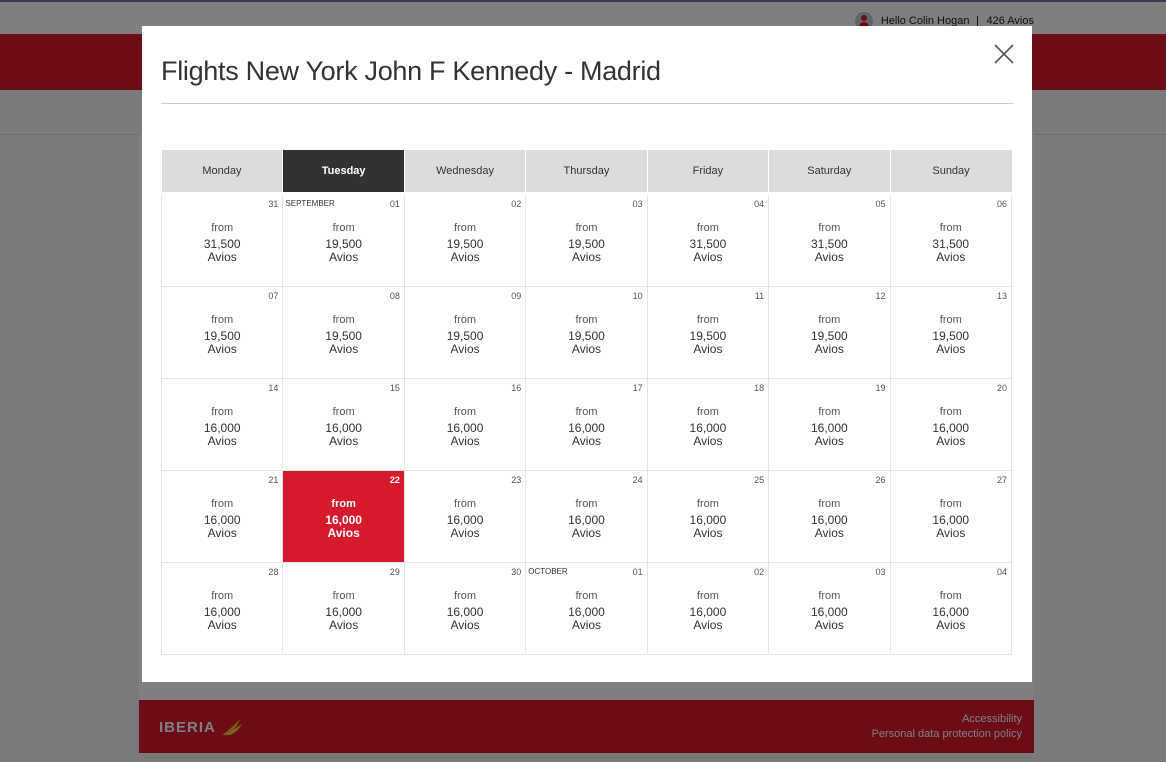 This screenshot has height=762, width=1166. I want to click on date-cell: 02 from 16,000 Avios, so click(708, 608).